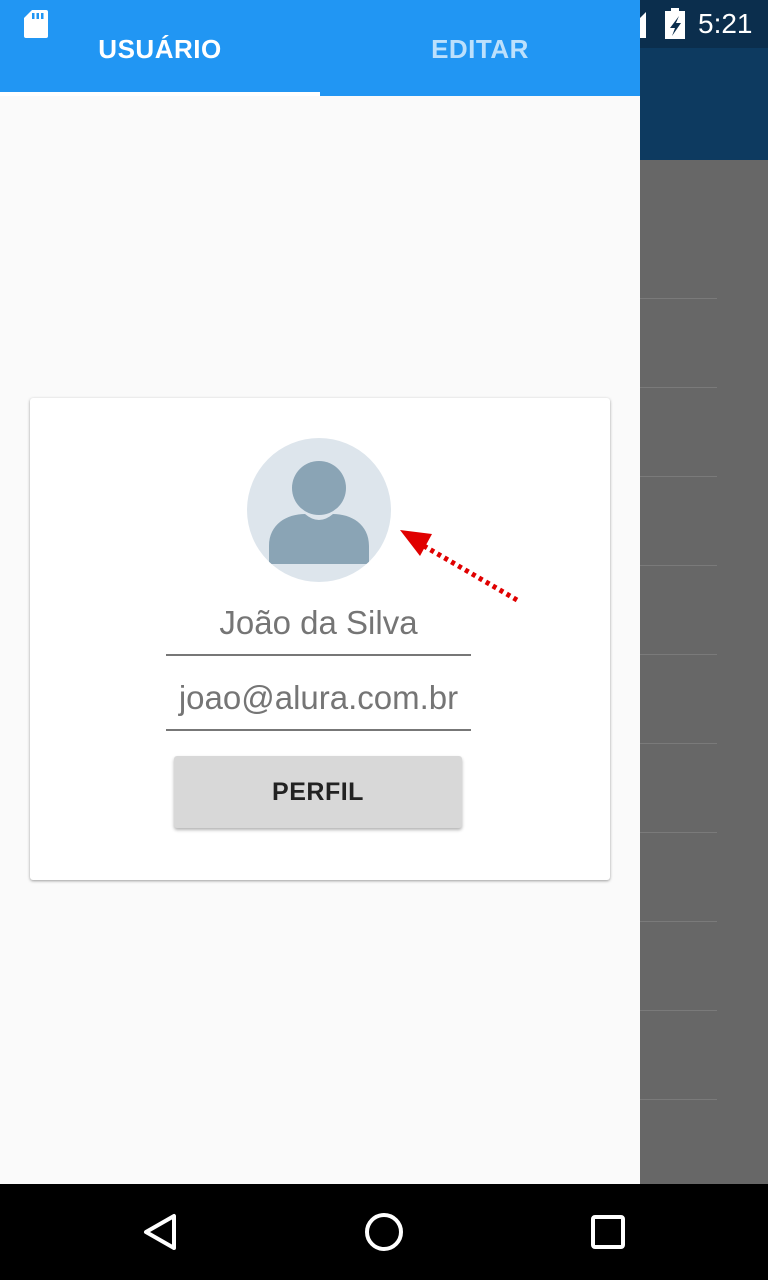 This screenshot has height=1280, width=768. I want to click on battery-icon, so click(675, 23).